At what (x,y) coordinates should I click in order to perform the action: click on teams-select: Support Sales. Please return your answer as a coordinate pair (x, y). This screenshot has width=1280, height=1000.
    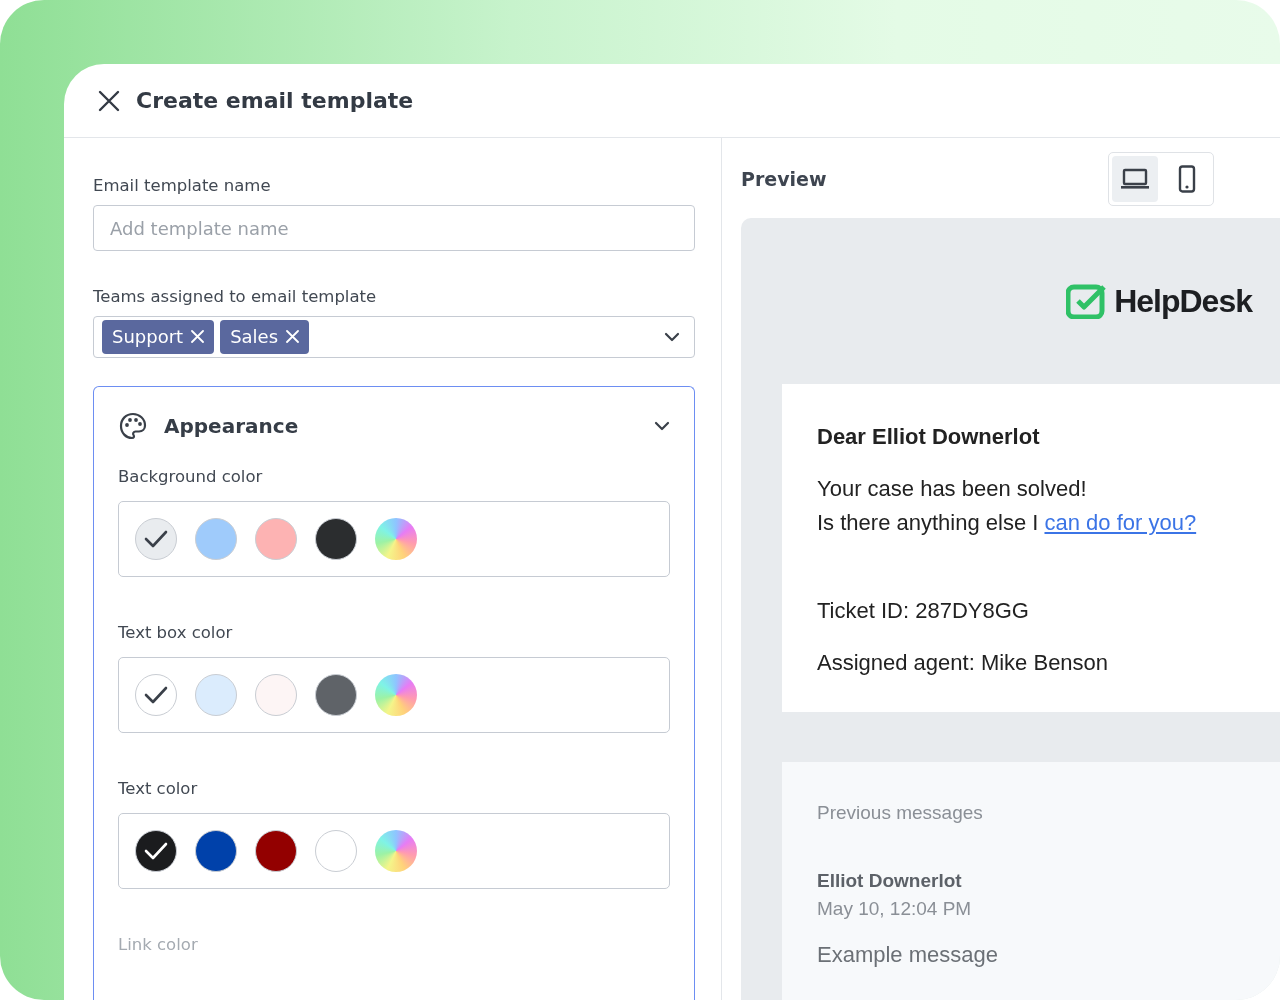
    Looking at the image, I should click on (394, 336).